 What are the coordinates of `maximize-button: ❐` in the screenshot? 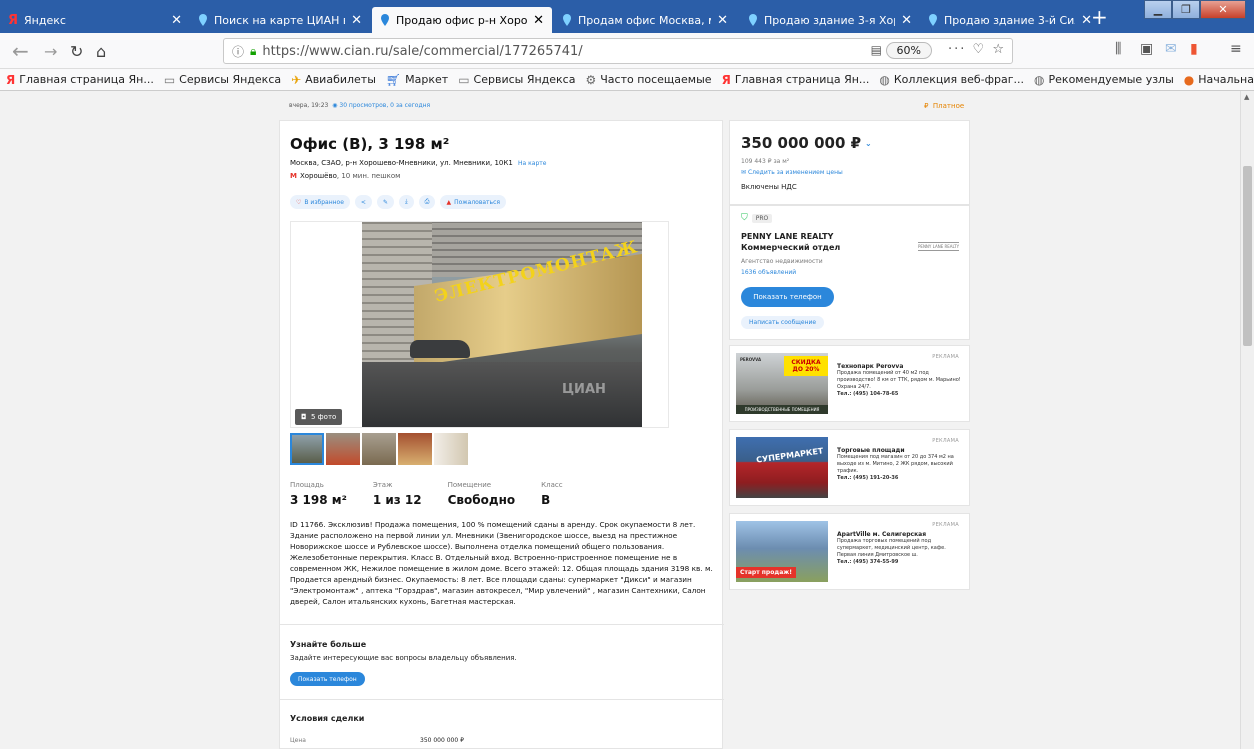 It's located at (1186, 9).